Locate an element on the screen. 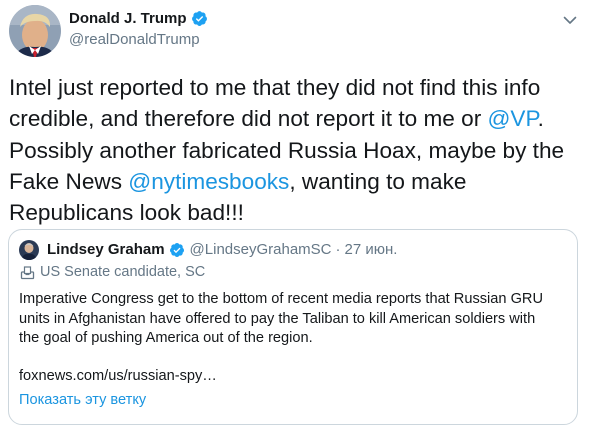  author-avatar is located at coordinates (35, 31).